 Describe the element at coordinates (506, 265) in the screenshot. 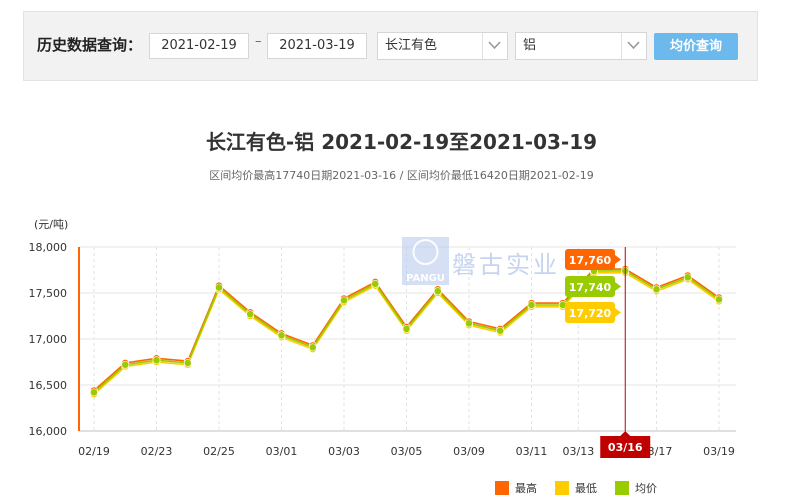

I see `watermark-company-text: 磐古实业` at that location.